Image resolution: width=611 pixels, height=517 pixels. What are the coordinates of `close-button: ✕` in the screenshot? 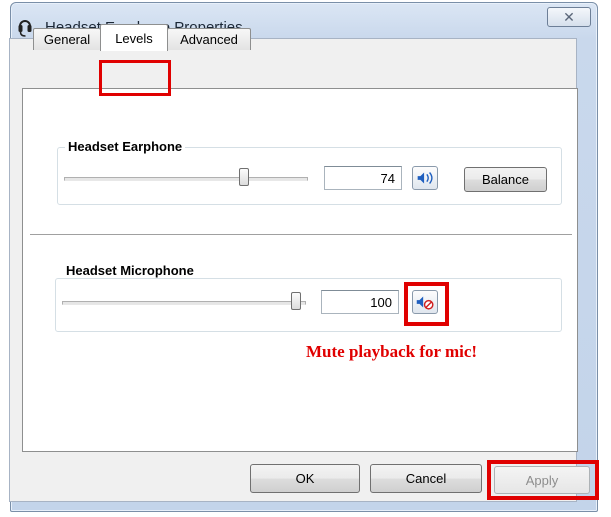 It's located at (569, 17).